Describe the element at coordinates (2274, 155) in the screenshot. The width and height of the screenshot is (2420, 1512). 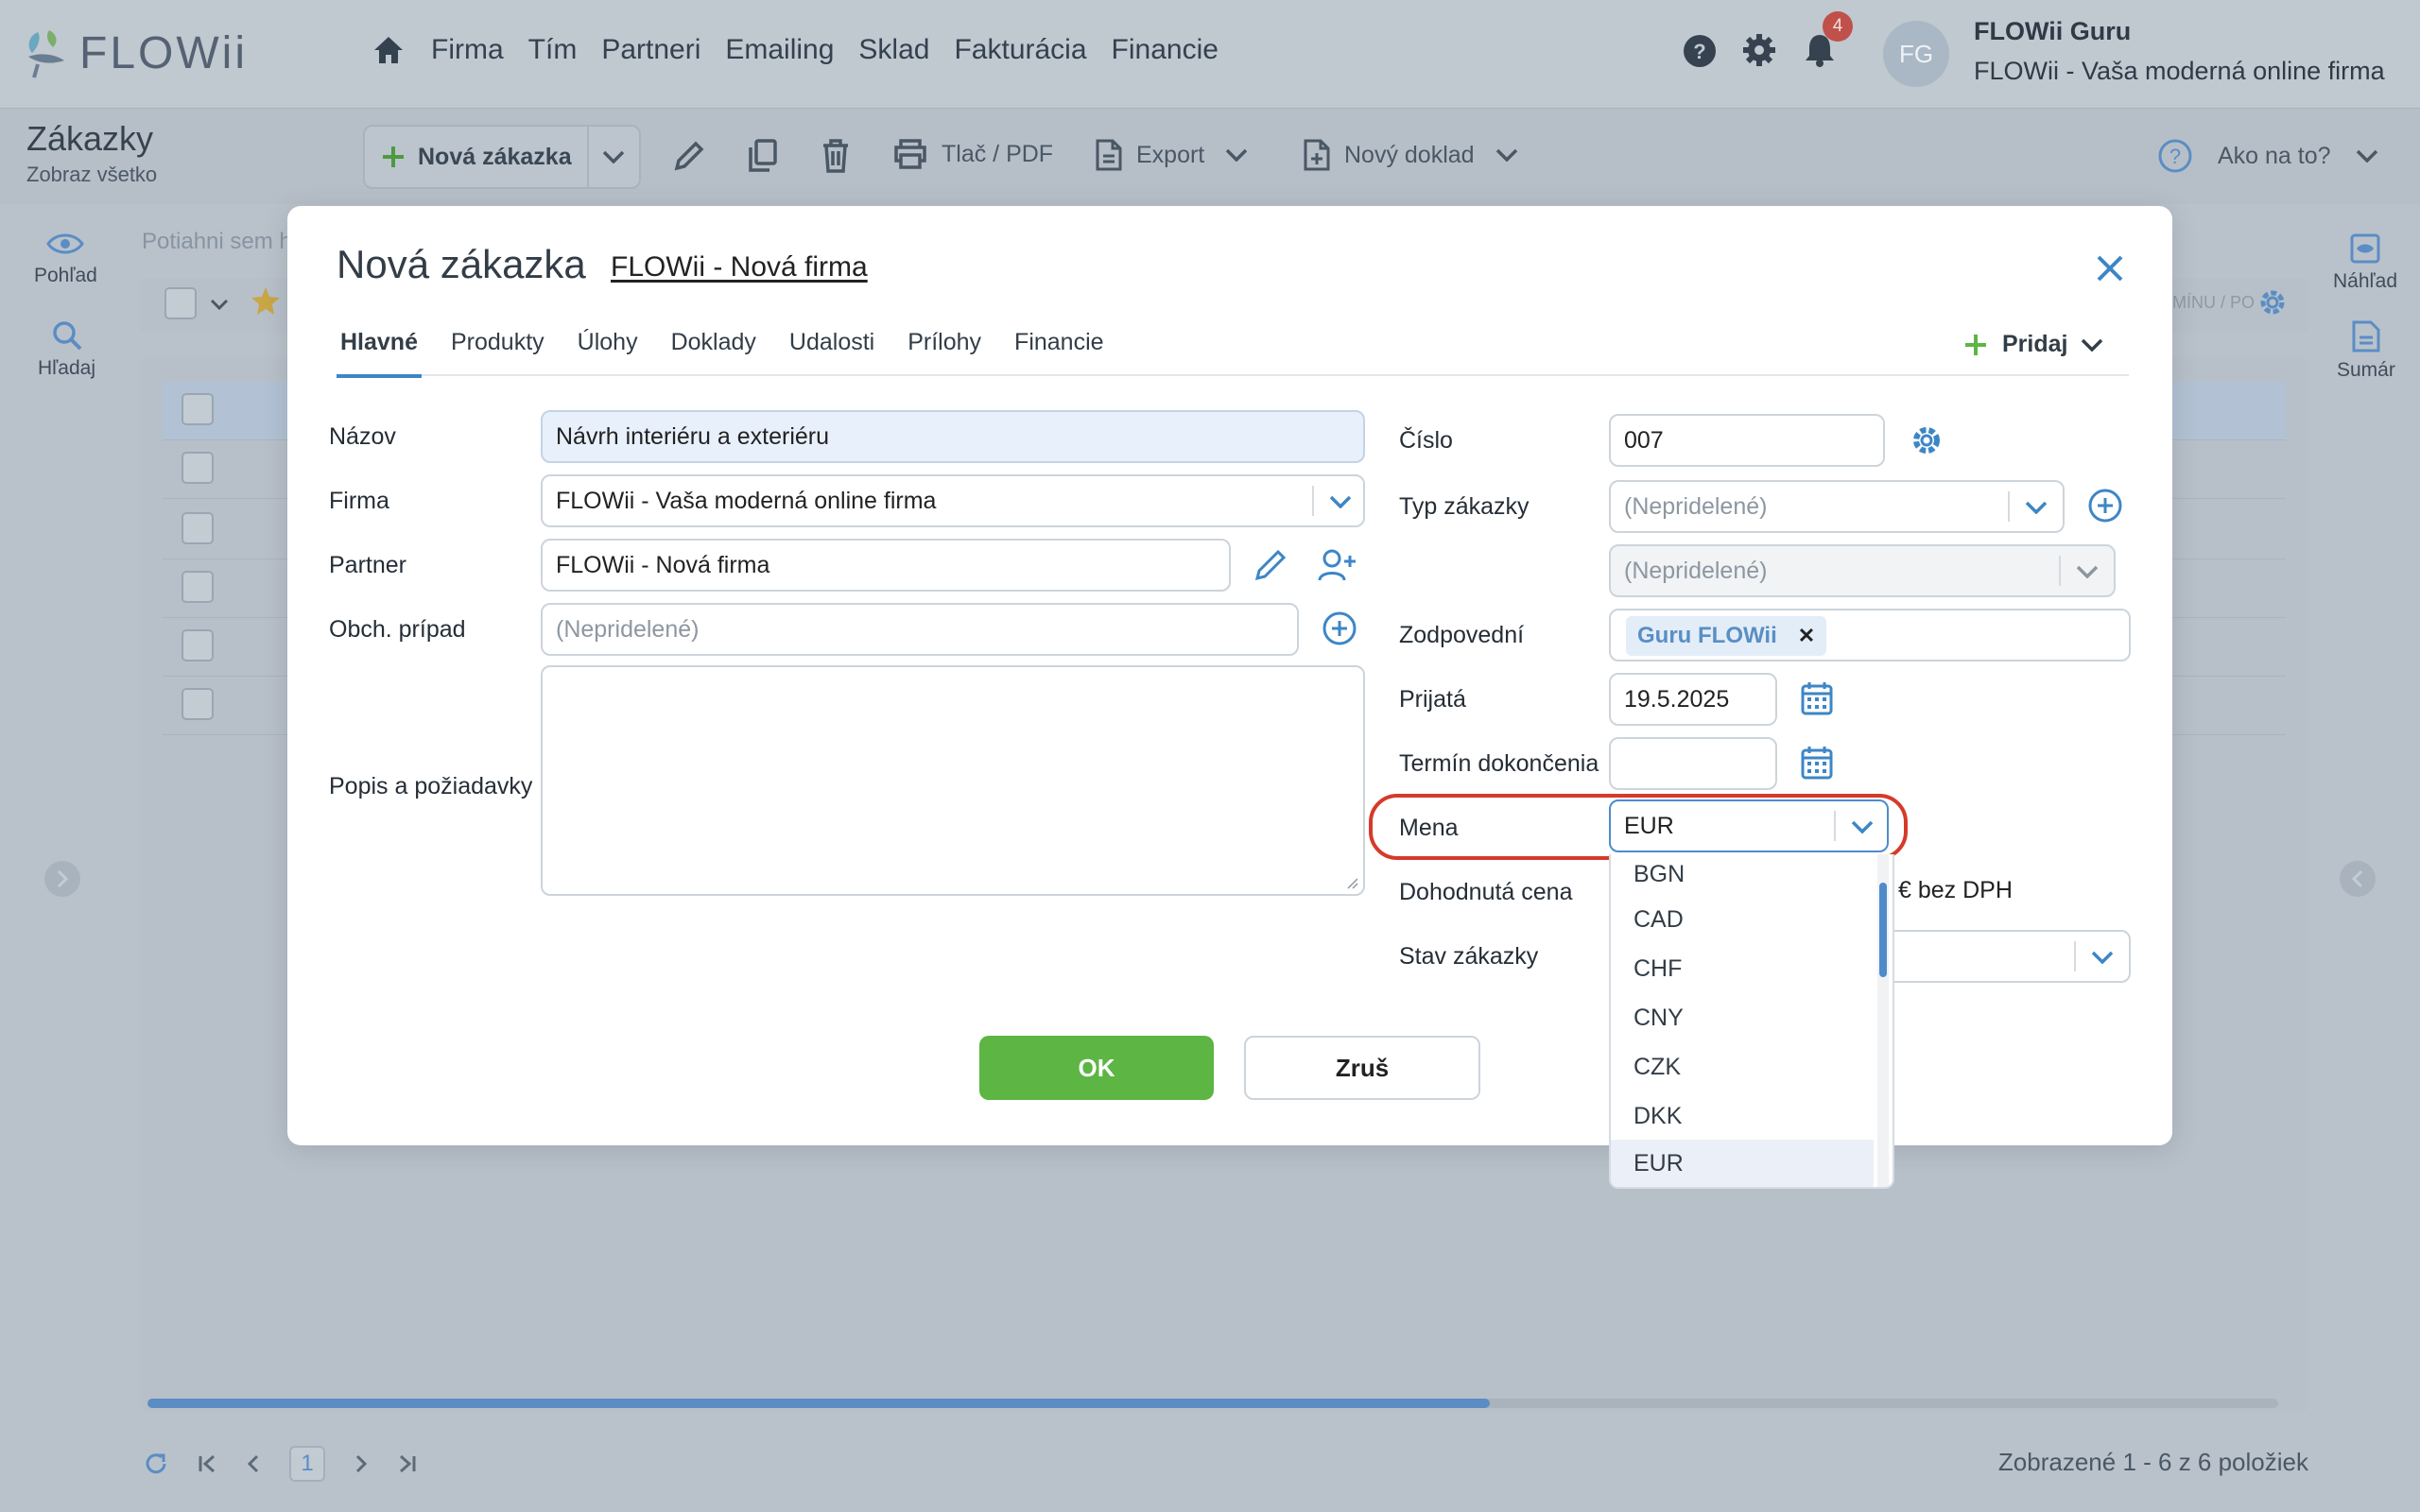
I see `help-howto-label: Ako na to?` at that location.